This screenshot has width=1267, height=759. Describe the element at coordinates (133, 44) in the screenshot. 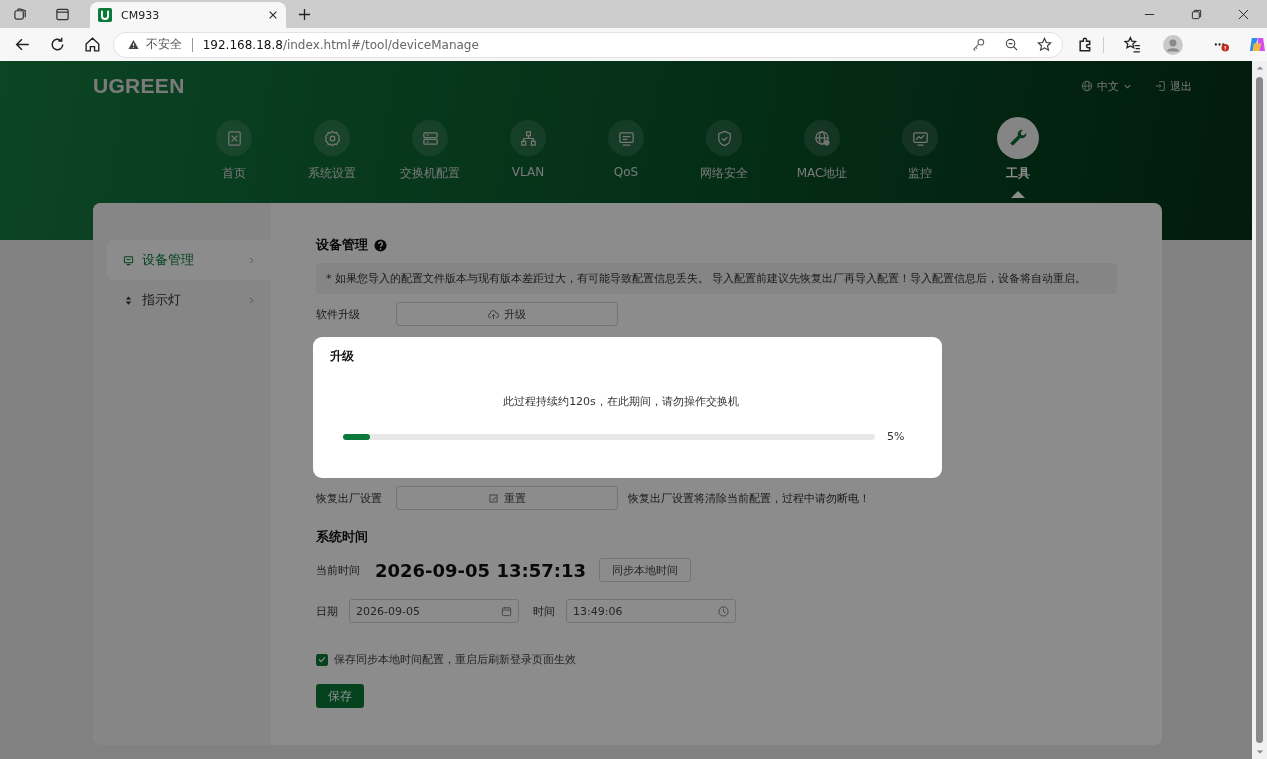

I see `warning-icon` at that location.